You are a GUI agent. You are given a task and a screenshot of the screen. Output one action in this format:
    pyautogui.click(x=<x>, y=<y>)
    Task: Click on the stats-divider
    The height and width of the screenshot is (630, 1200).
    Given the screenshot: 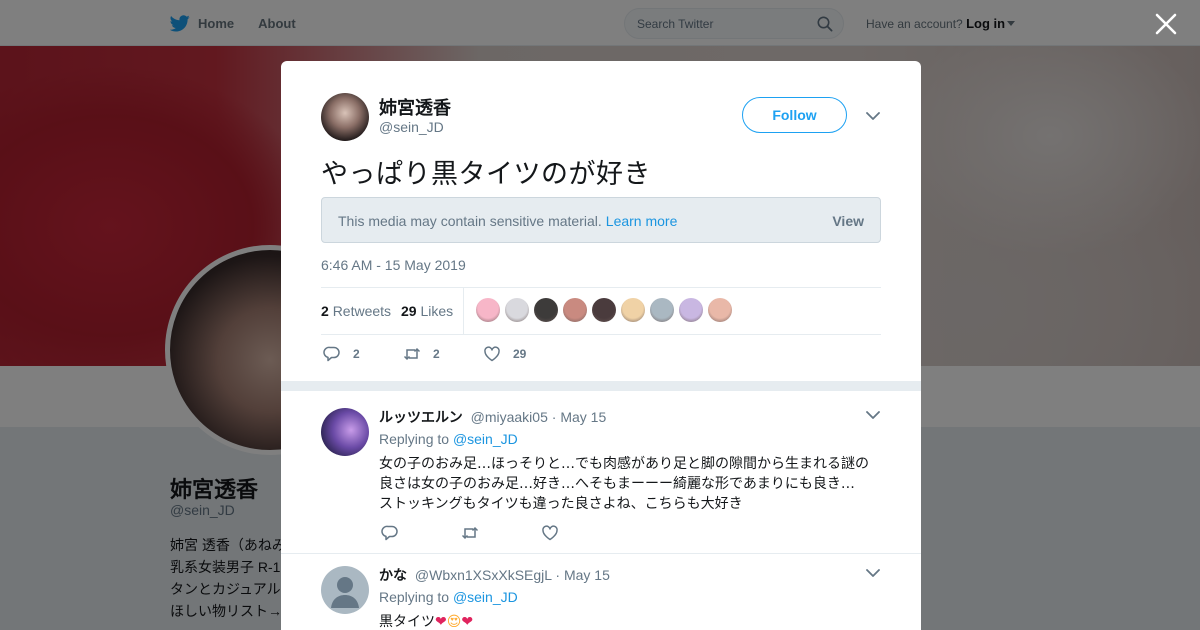 What is the action you would take?
    pyautogui.click(x=463, y=311)
    